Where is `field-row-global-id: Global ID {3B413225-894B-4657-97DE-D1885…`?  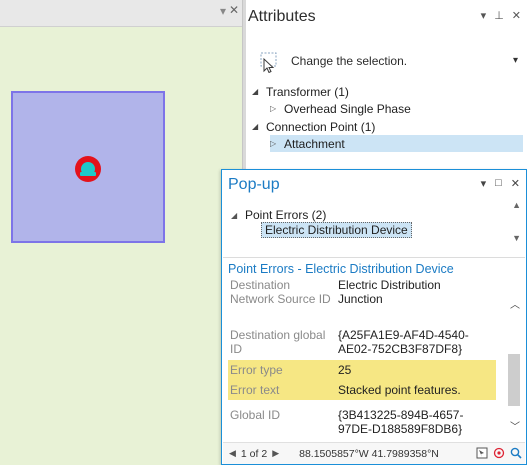
field-row-global-id: Global ID {3B413225-894B-4657-97DE-D1885… is located at coordinates (362, 422).